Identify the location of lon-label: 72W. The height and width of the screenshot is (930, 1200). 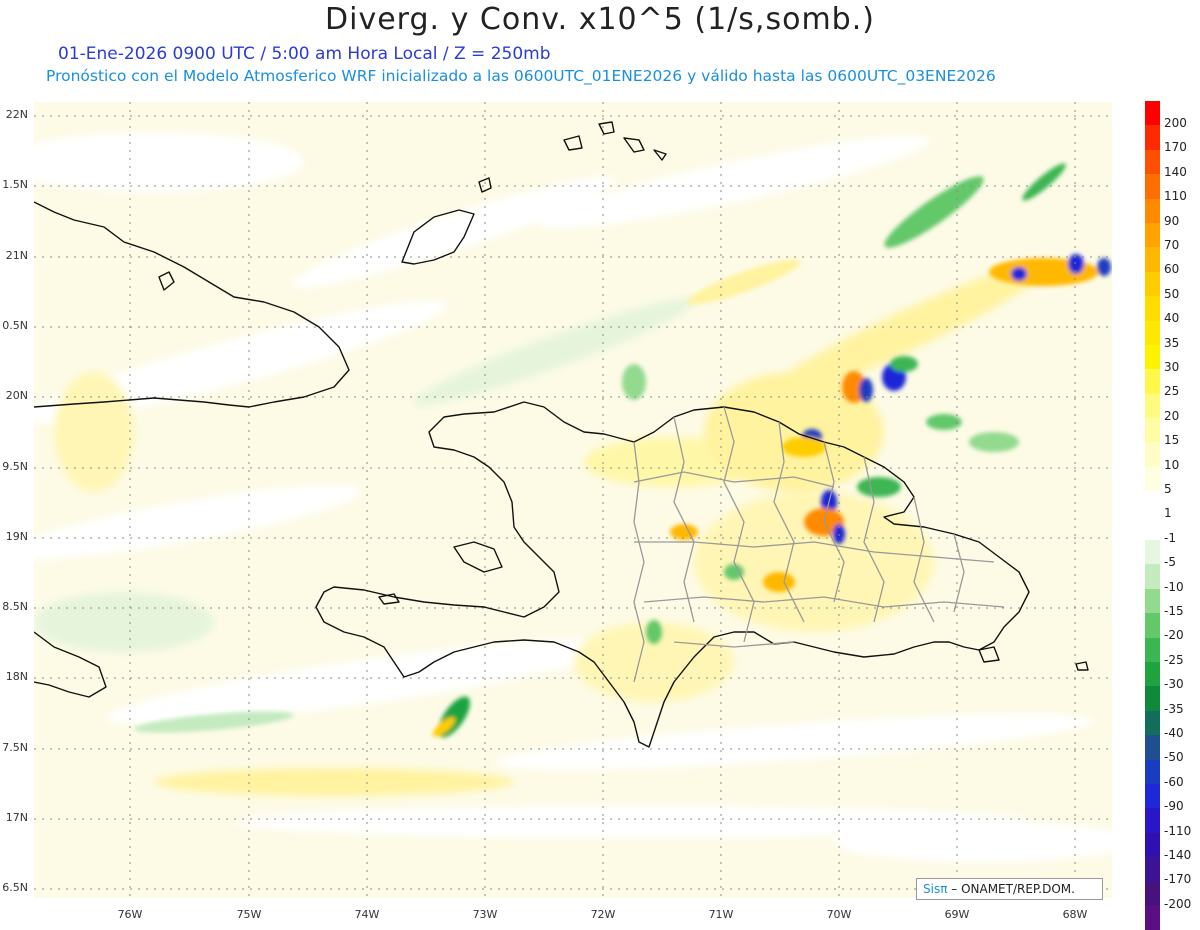
(603, 914).